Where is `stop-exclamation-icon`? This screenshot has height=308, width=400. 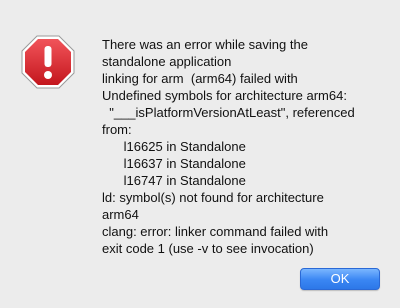 stop-exclamation-icon is located at coordinates (48, 62).